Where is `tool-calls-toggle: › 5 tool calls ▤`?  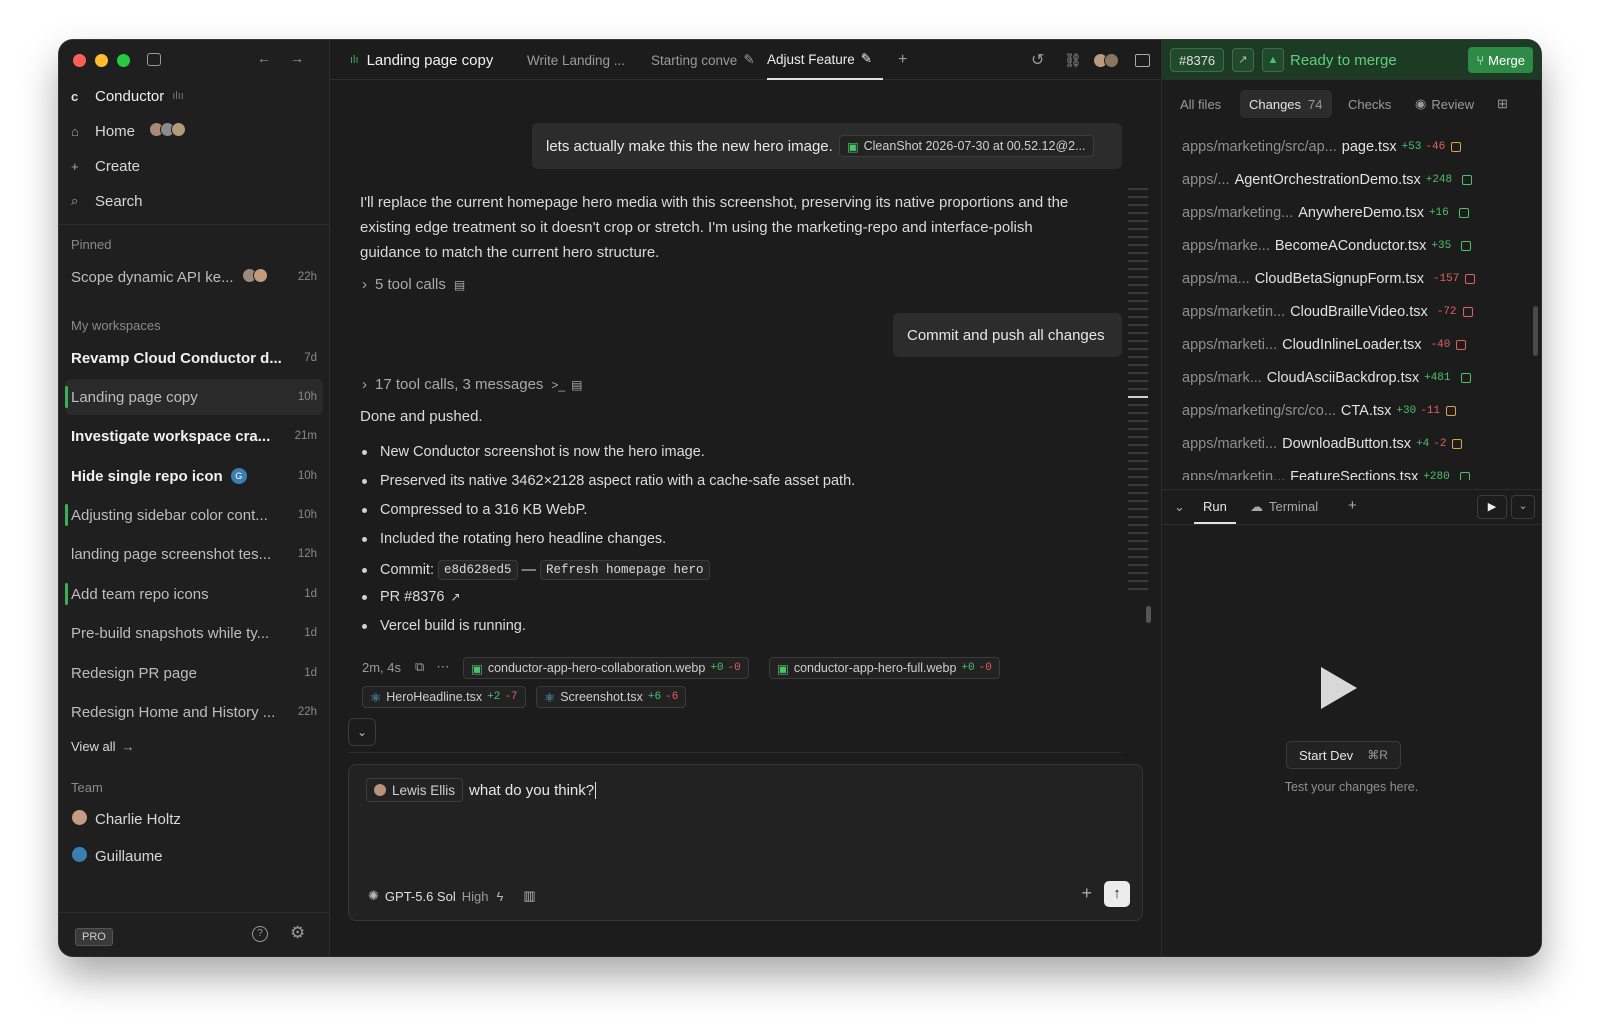
tool-calls-toggle: › 5 tool calls ▤ is located at coordinates (413, 284).